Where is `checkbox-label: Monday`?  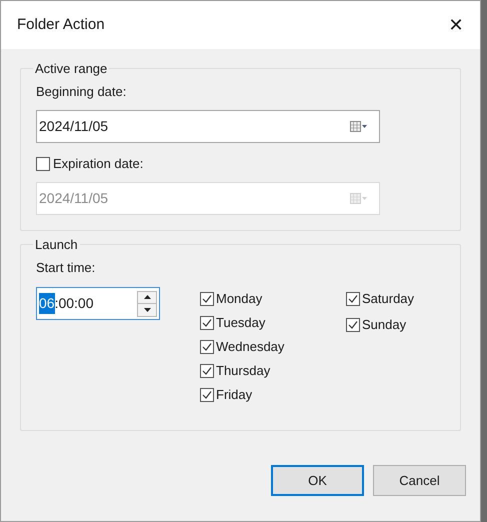
checkbox-label: Monday is located at coordinates (239, 299).